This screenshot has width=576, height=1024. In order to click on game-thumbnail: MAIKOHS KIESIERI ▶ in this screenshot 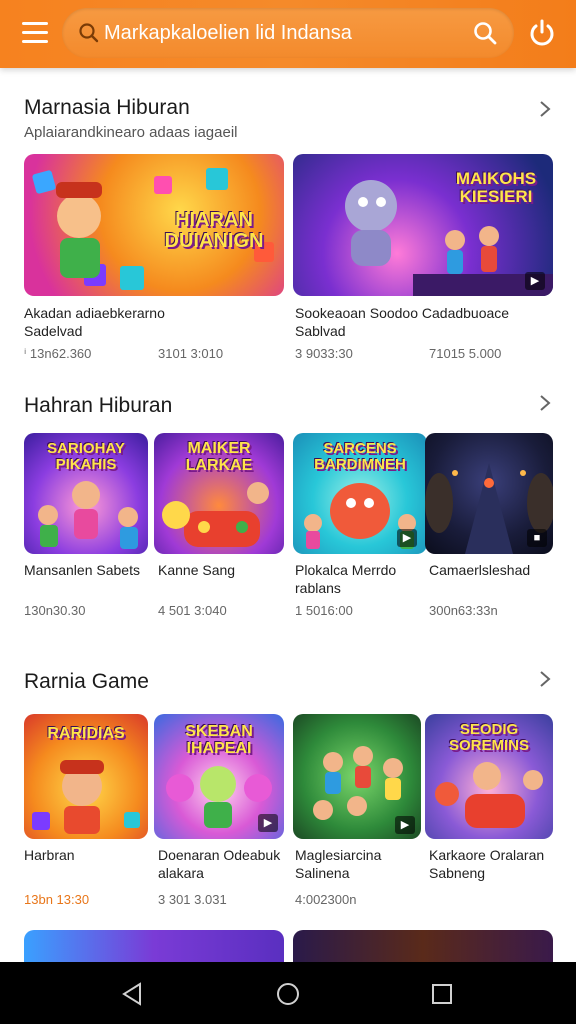, I will do `click(423, 225)`.